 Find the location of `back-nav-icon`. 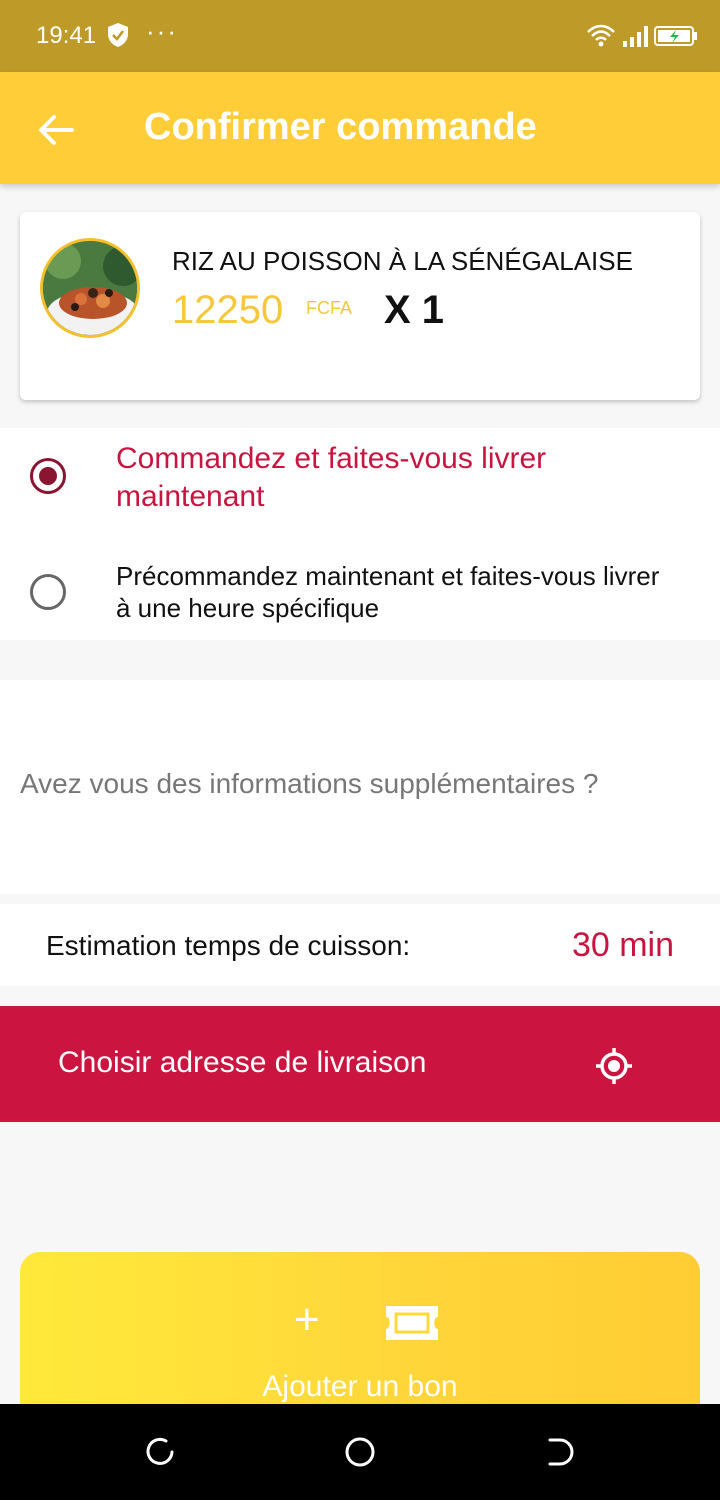

back-nav-icon is located at coordinates (560, 1452).